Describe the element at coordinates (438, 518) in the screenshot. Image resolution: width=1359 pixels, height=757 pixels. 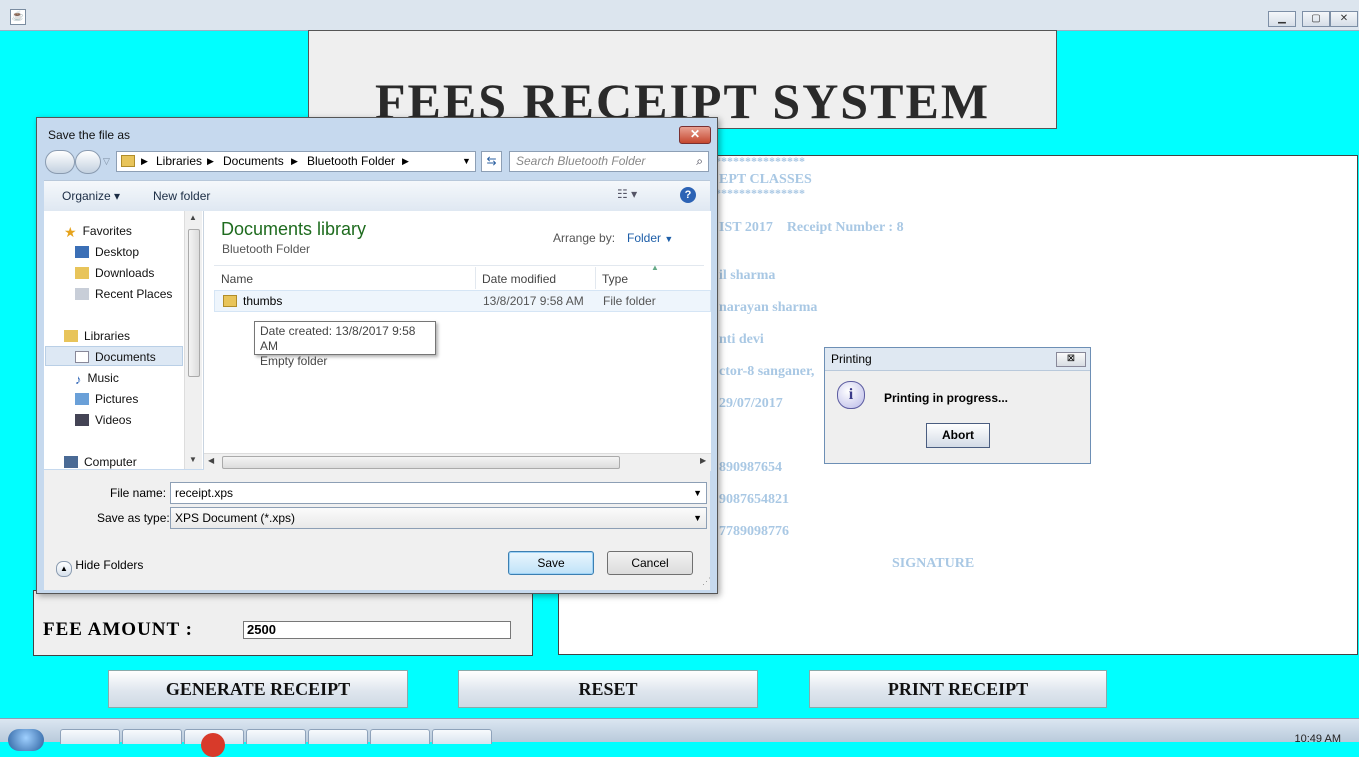
I see `save-as-type-select: XPS Document (*.xps) ▼` at that location.